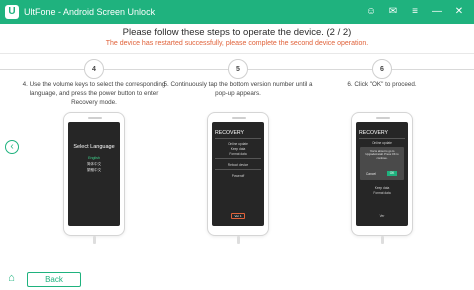 The width and height of the screenshot is (474, 290). I want to click on version-number-label: Ver, so click(382, 216).